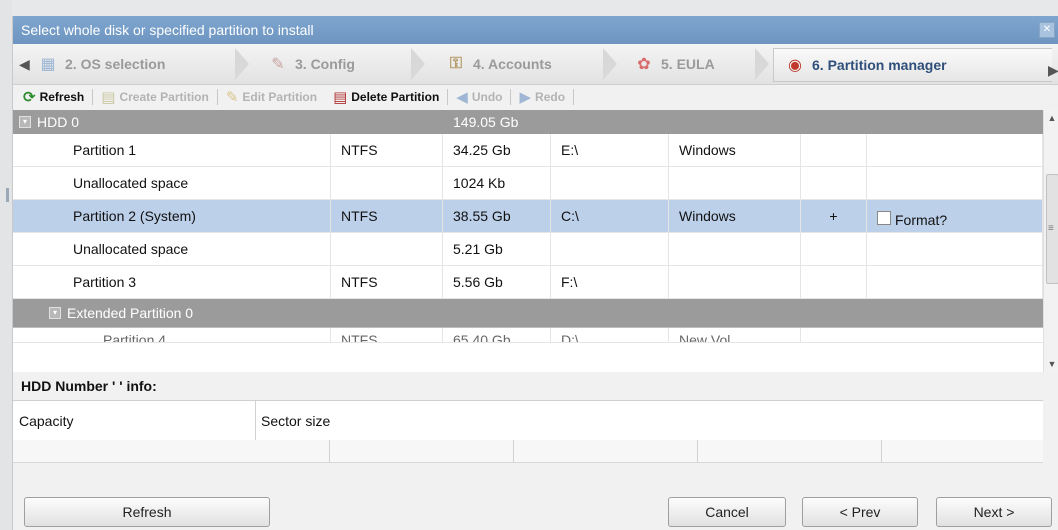 The image size is (1058, 530). I want to click on delete-partition-icon: ▤, so click(340, 97).